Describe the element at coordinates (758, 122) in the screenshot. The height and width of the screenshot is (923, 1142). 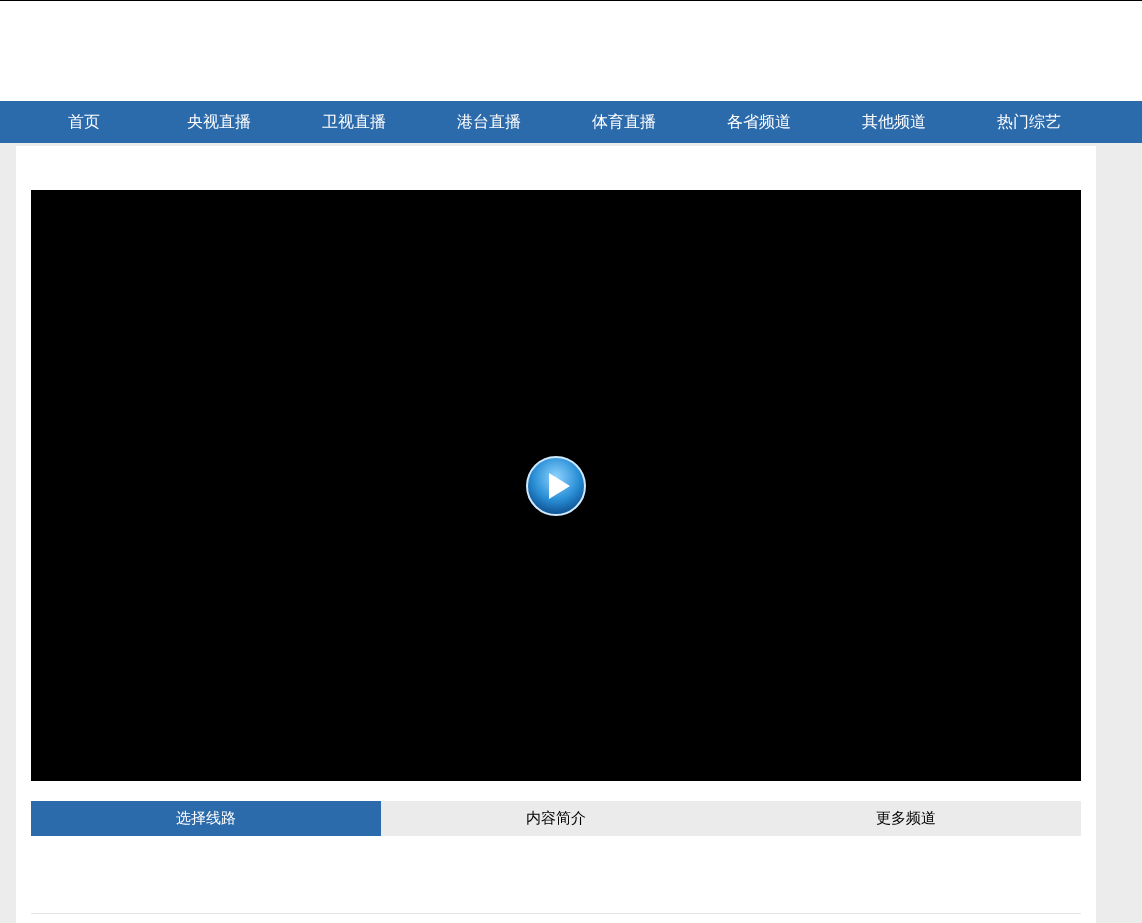
I see `nav-link: 各省频道` at that location.